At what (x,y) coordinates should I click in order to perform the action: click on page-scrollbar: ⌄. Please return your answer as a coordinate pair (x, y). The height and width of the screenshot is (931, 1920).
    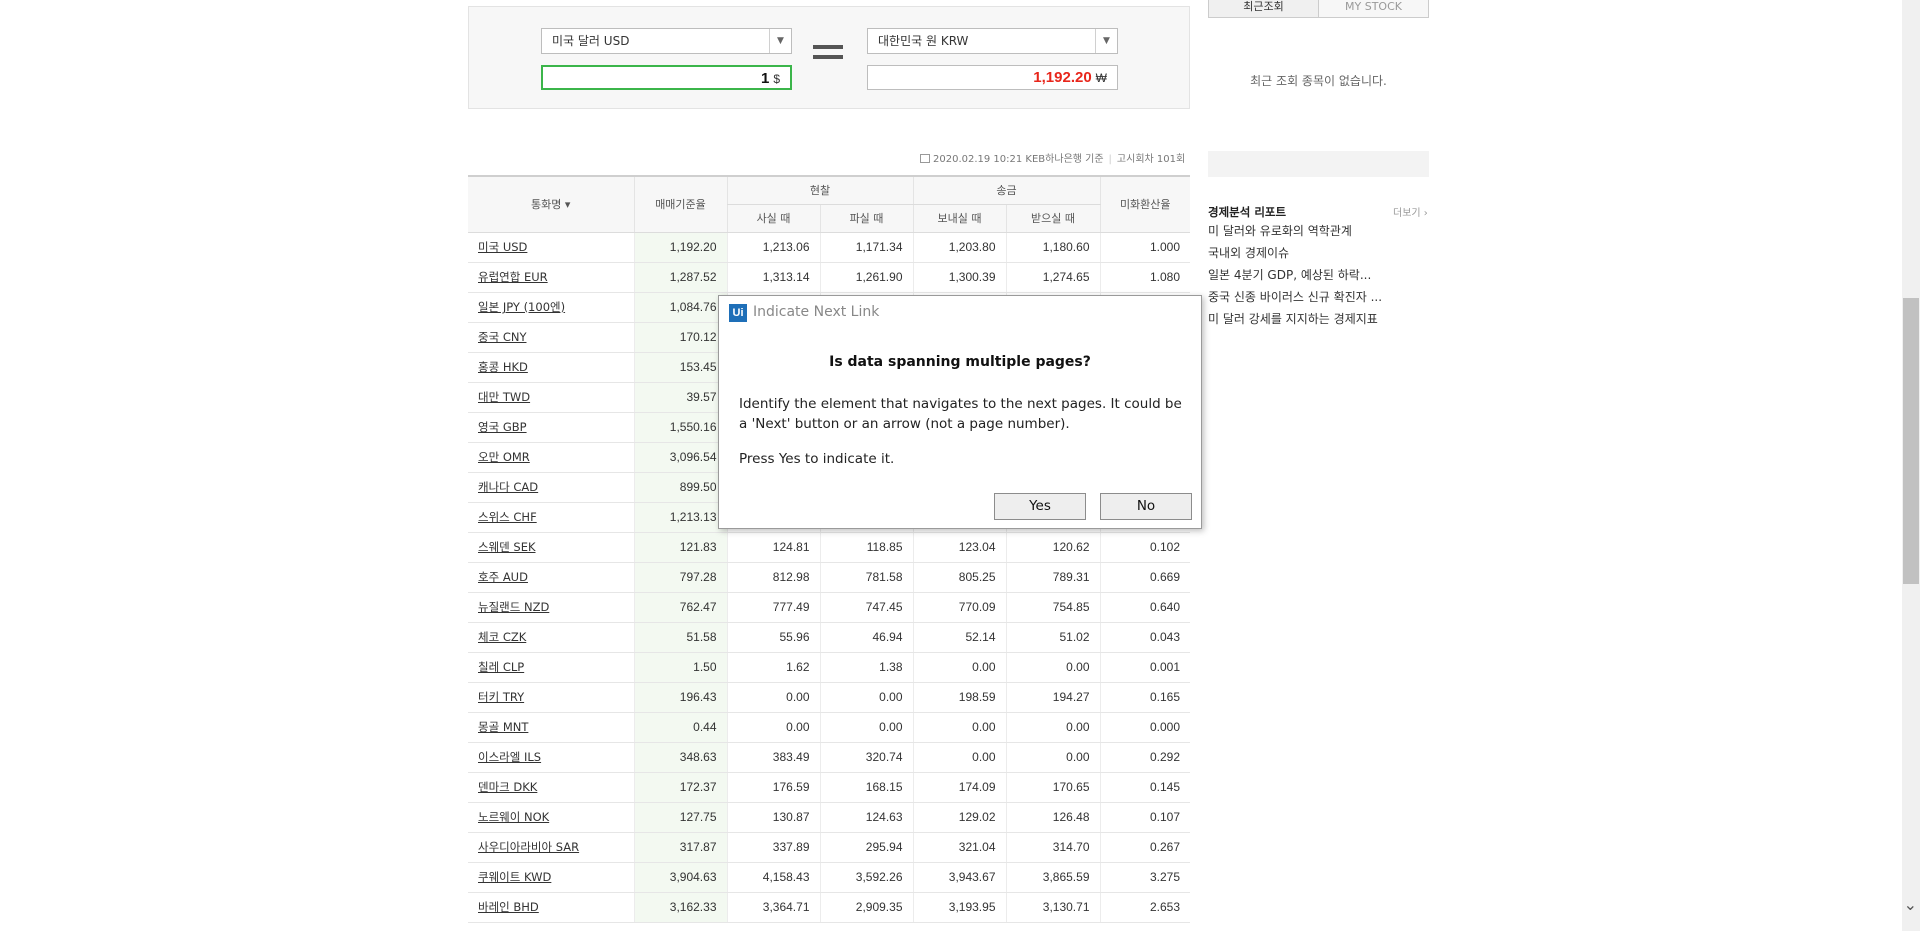
    Looking at the image, I should click on (1911, 465).